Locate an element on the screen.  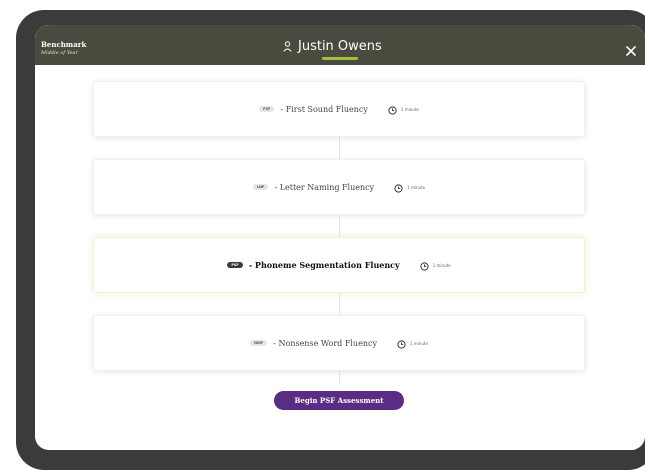
measure-card-nwf: NWF - Nonsense Word Fluency 1 minute is located at coordinates (339, 343).